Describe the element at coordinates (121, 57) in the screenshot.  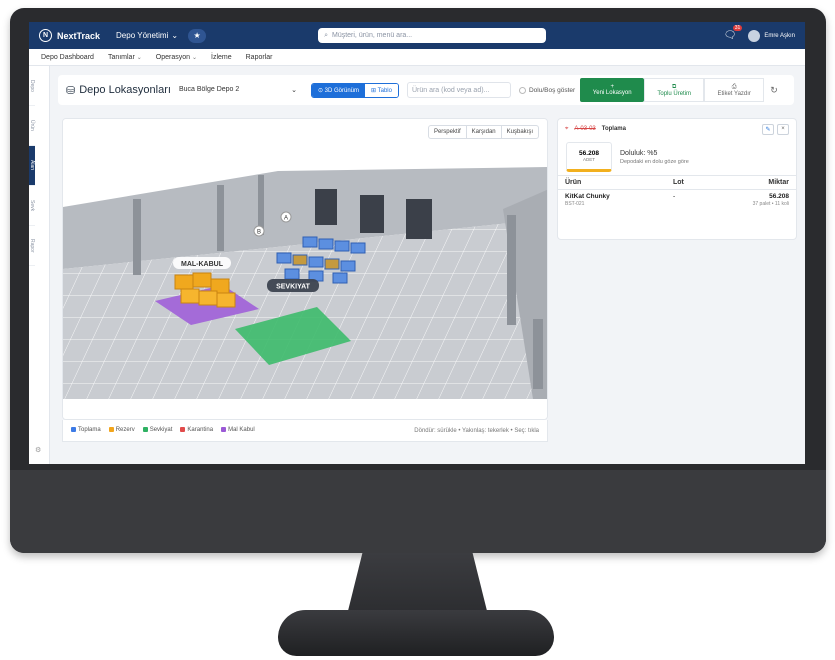
I see `nav-label: Tanımlar` at that location.